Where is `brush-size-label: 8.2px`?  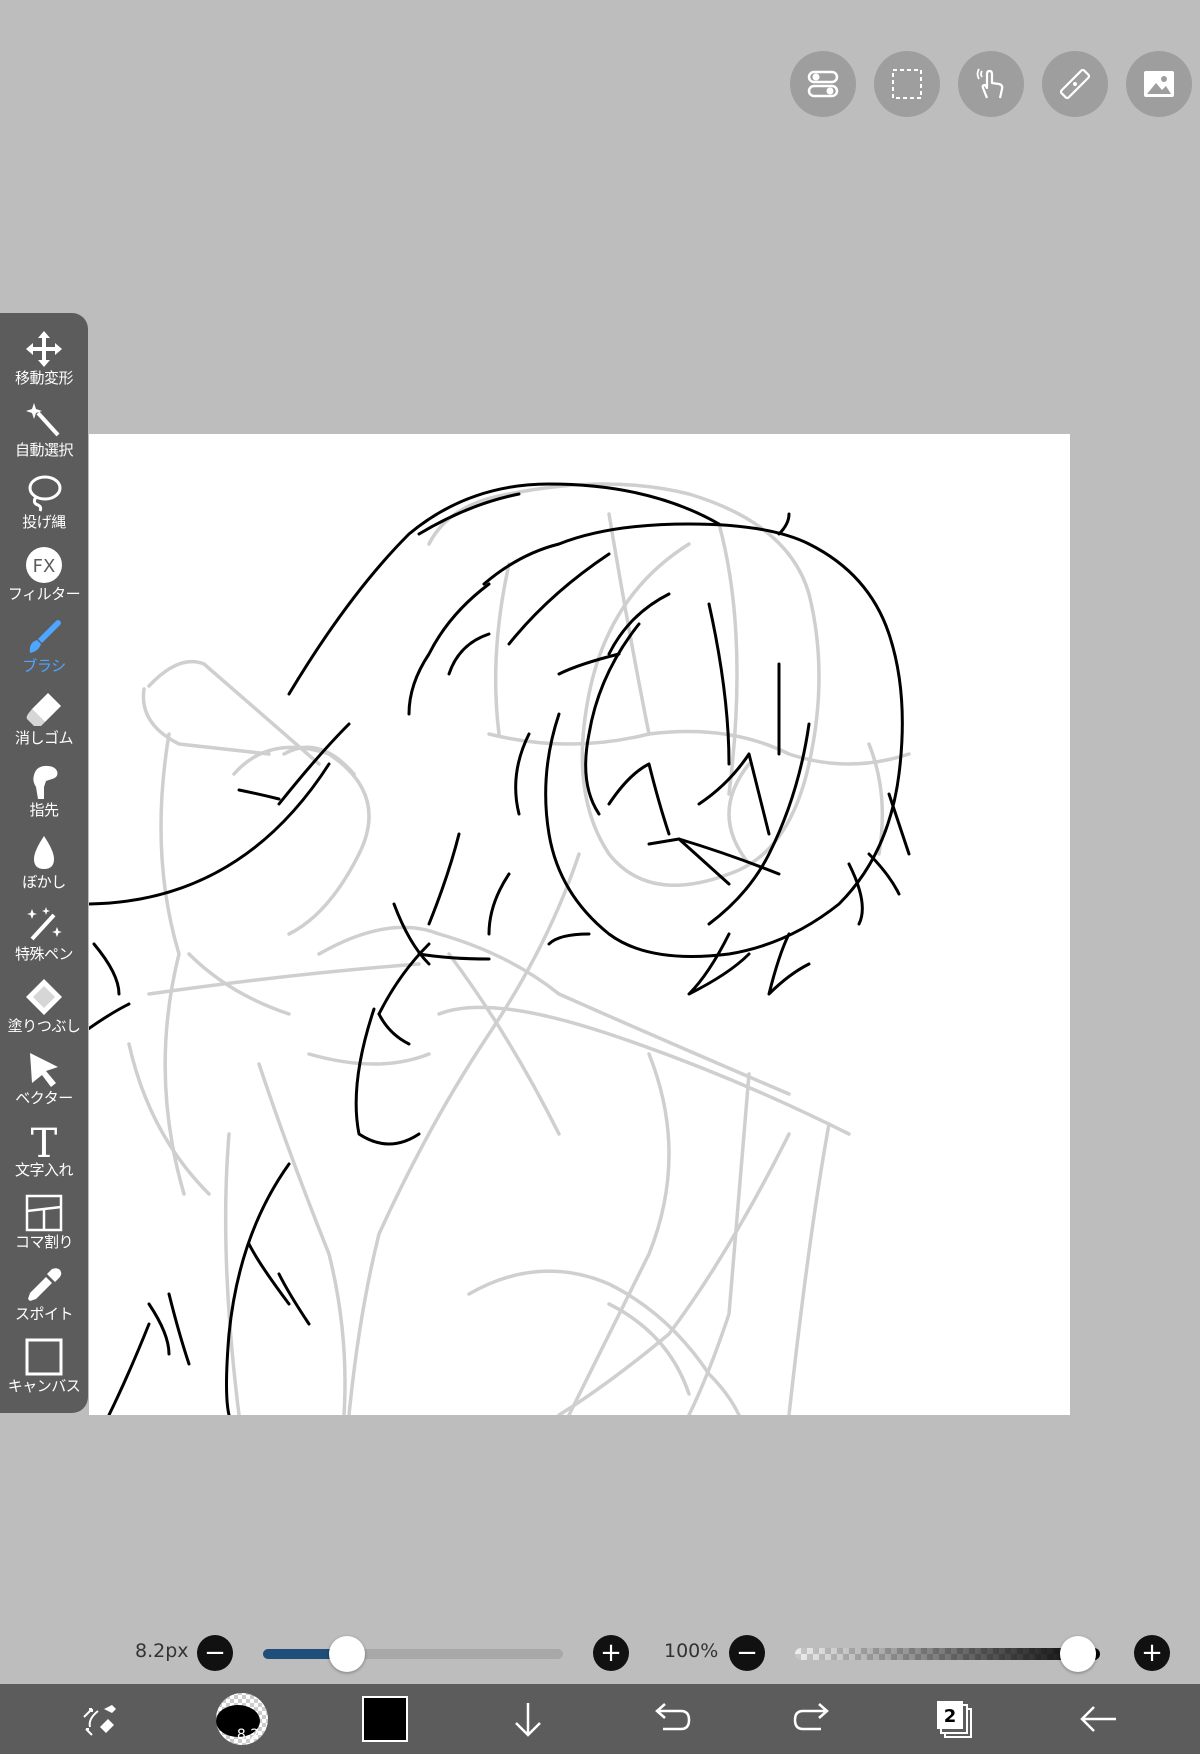 brush-size-label: 8.2px is located at coordinates (162, 1651).